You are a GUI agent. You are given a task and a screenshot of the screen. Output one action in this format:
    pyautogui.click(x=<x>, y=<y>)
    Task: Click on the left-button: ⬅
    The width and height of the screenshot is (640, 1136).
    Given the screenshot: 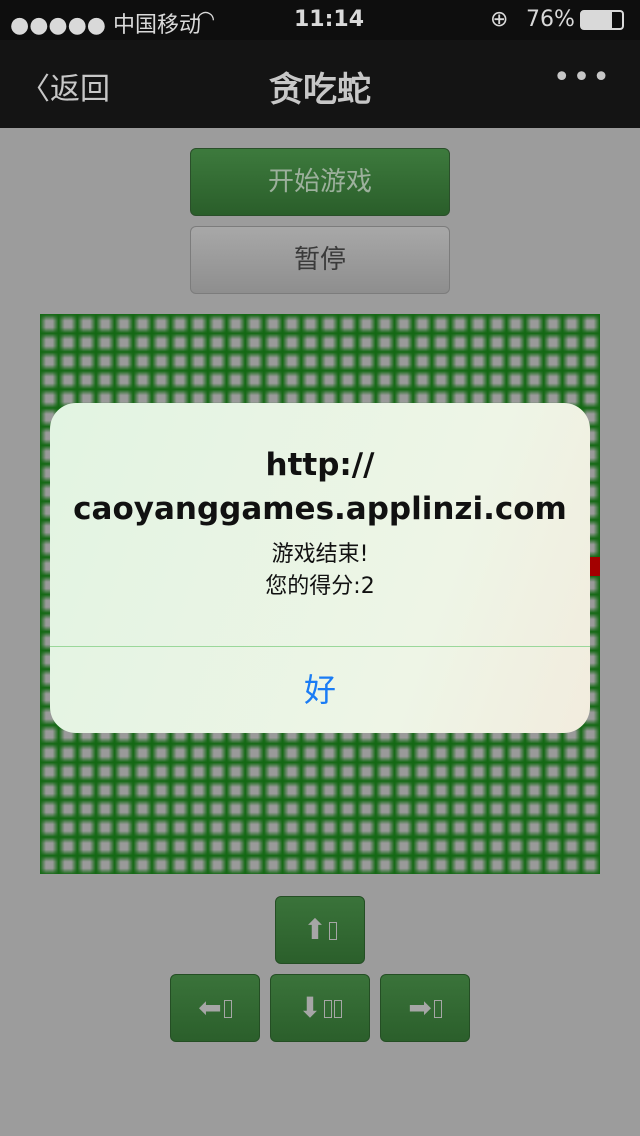 What is the action you would take?
    pyautogui.click(x=215, y=1008)
    